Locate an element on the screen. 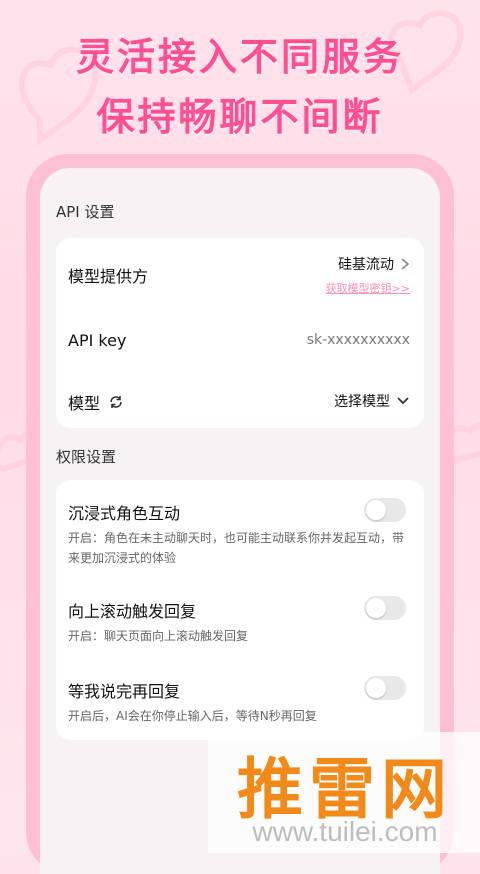 The width and height of the screenshot is (480, 874). api-key-label: API key is located at coordinates (97, 340).